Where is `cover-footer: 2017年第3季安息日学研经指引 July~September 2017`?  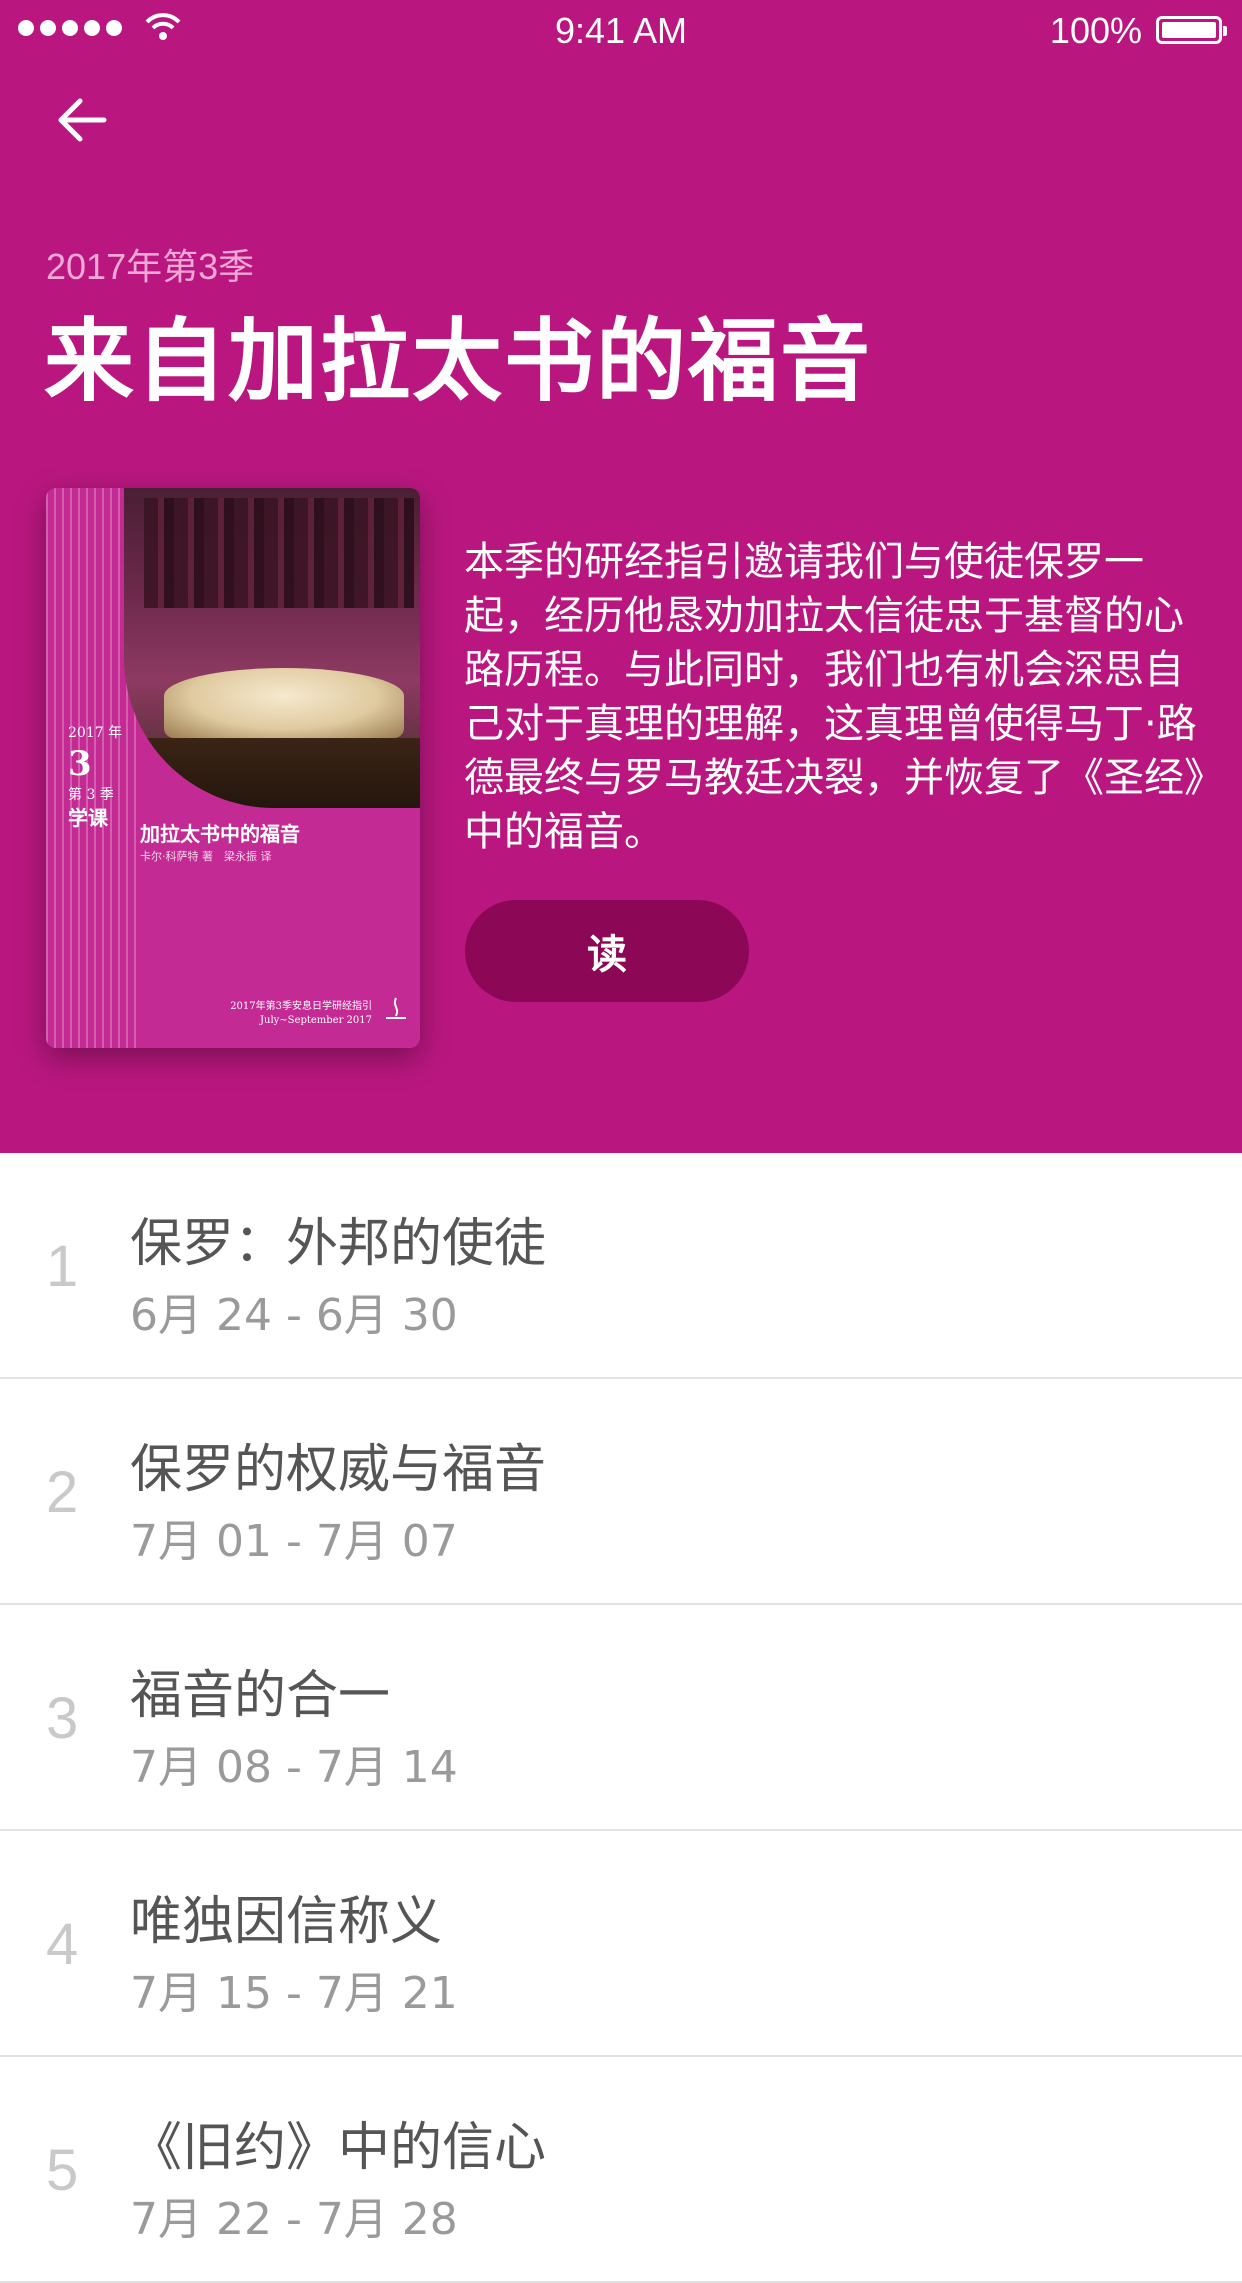
cover-footer: 2017年第3季安息日学研经指引 July~September 2017 is located at coordinates (301, 1014).